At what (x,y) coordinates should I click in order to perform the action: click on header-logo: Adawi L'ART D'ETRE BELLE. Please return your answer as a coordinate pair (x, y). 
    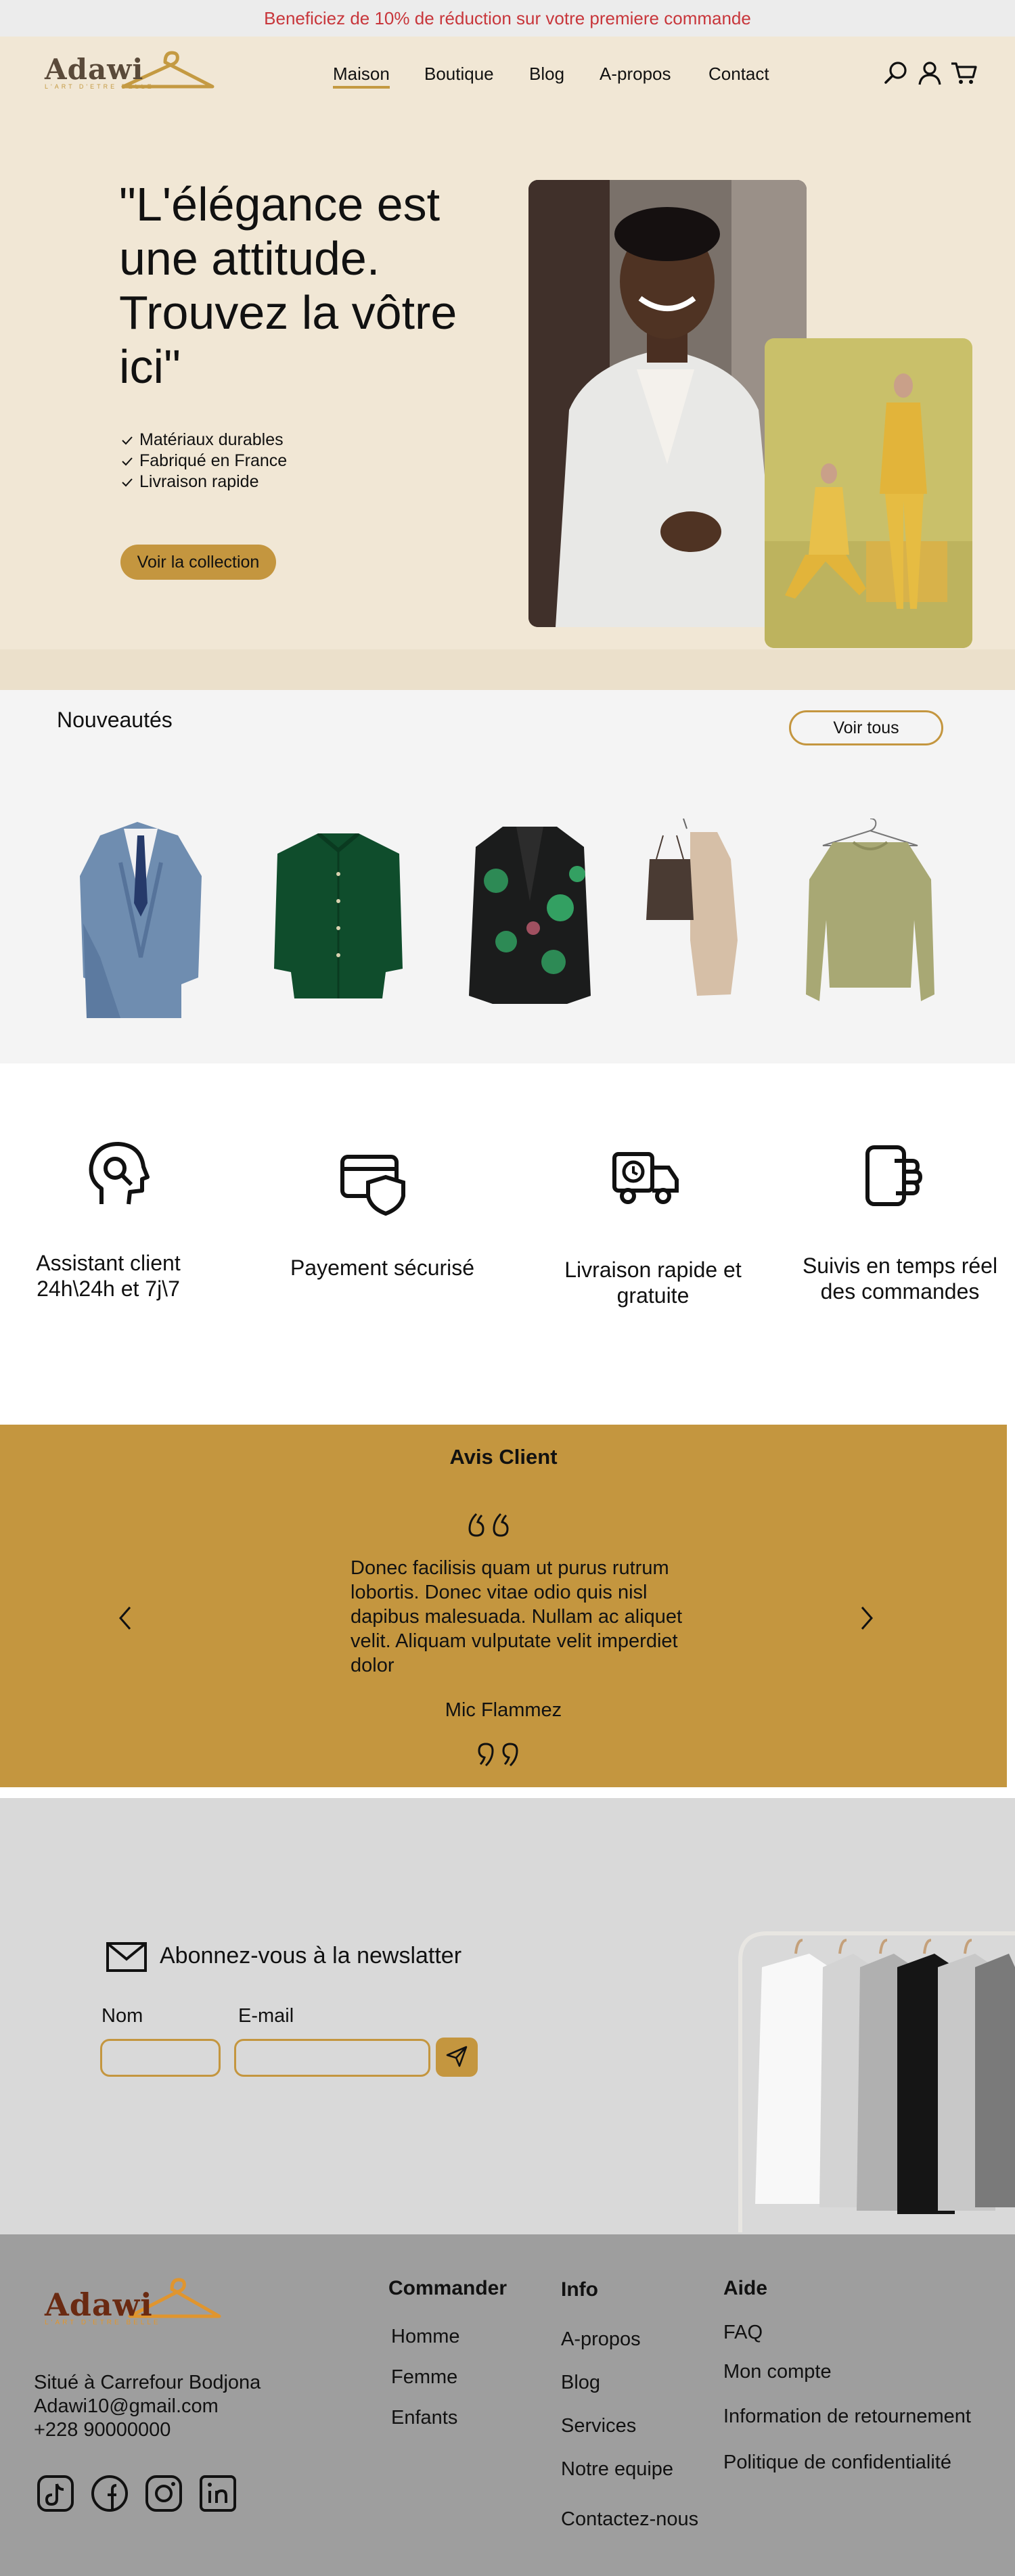
    Looking at the image, I should click on (130, 70).